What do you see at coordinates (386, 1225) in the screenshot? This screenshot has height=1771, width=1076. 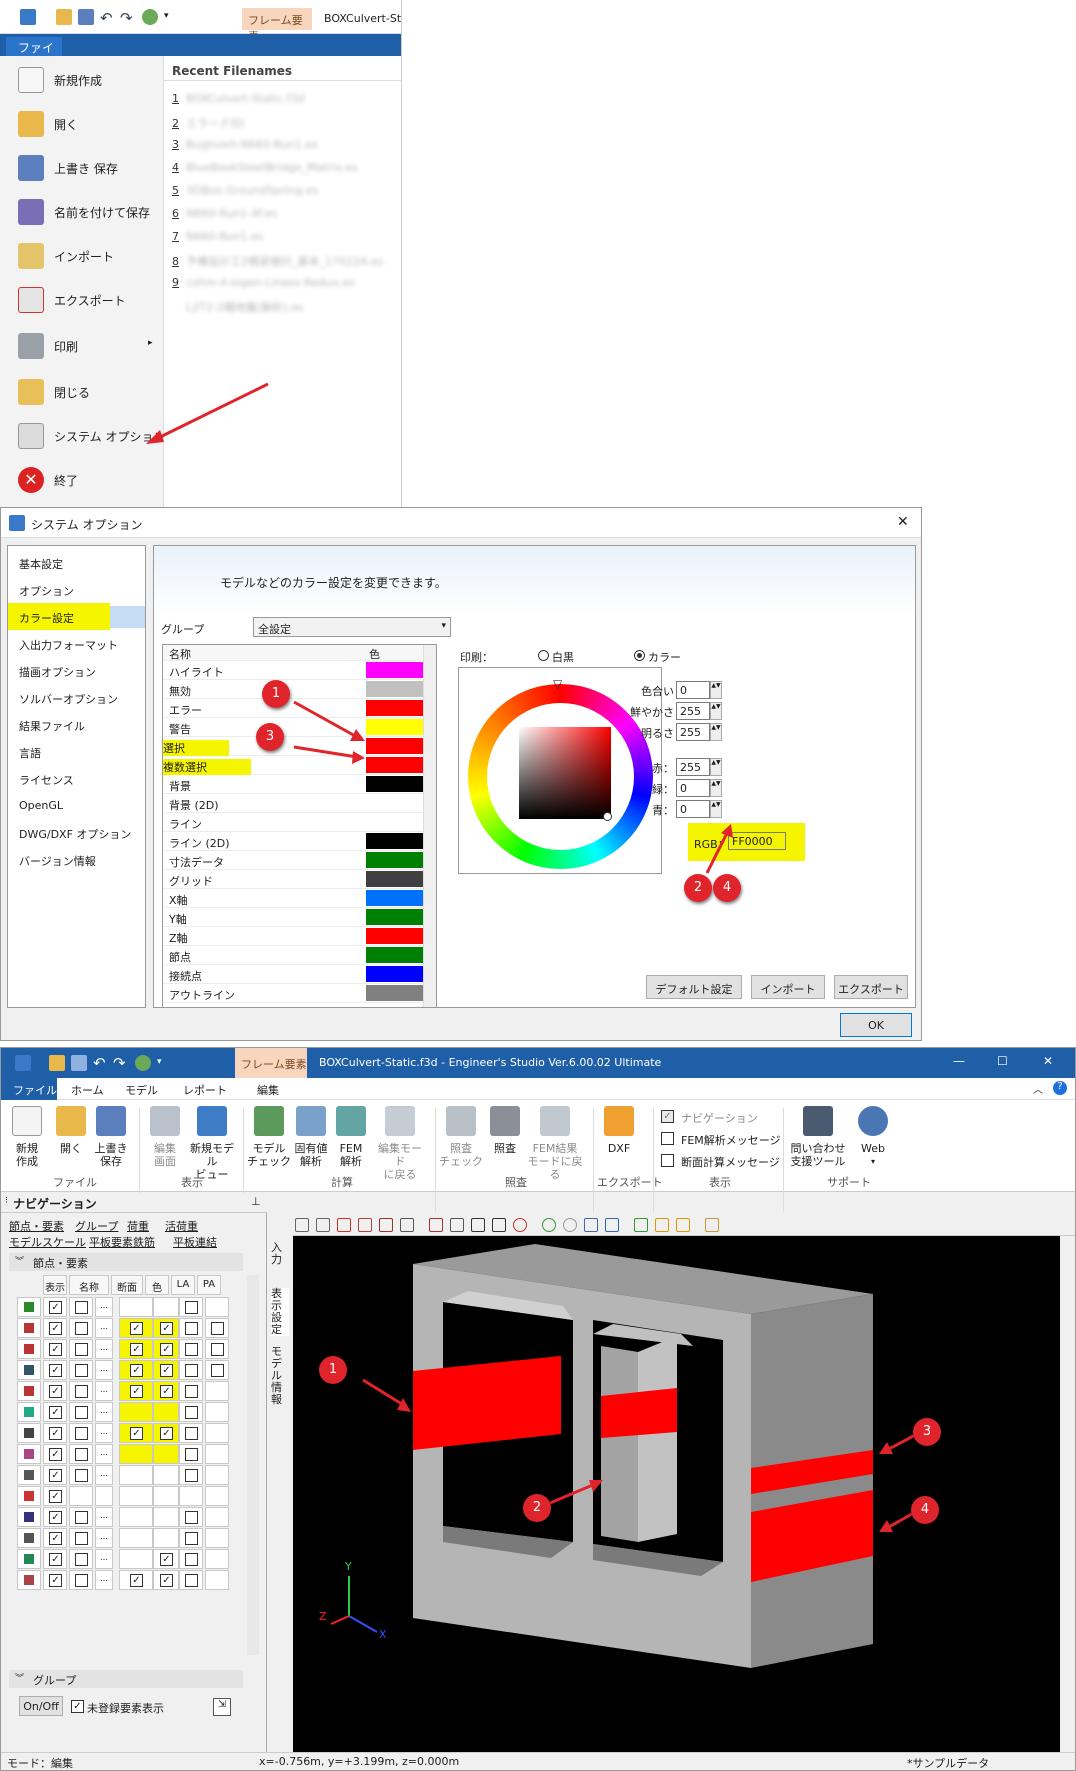 I see `view-top-icon` at bounding box center [386, 1225].